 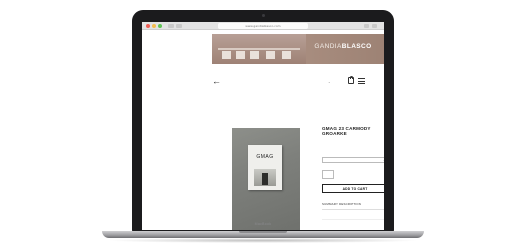 What do you see at coordinates (353, 160) in the screenshot?
I see `option-select: ⌄` at bounding box center [353, 160].